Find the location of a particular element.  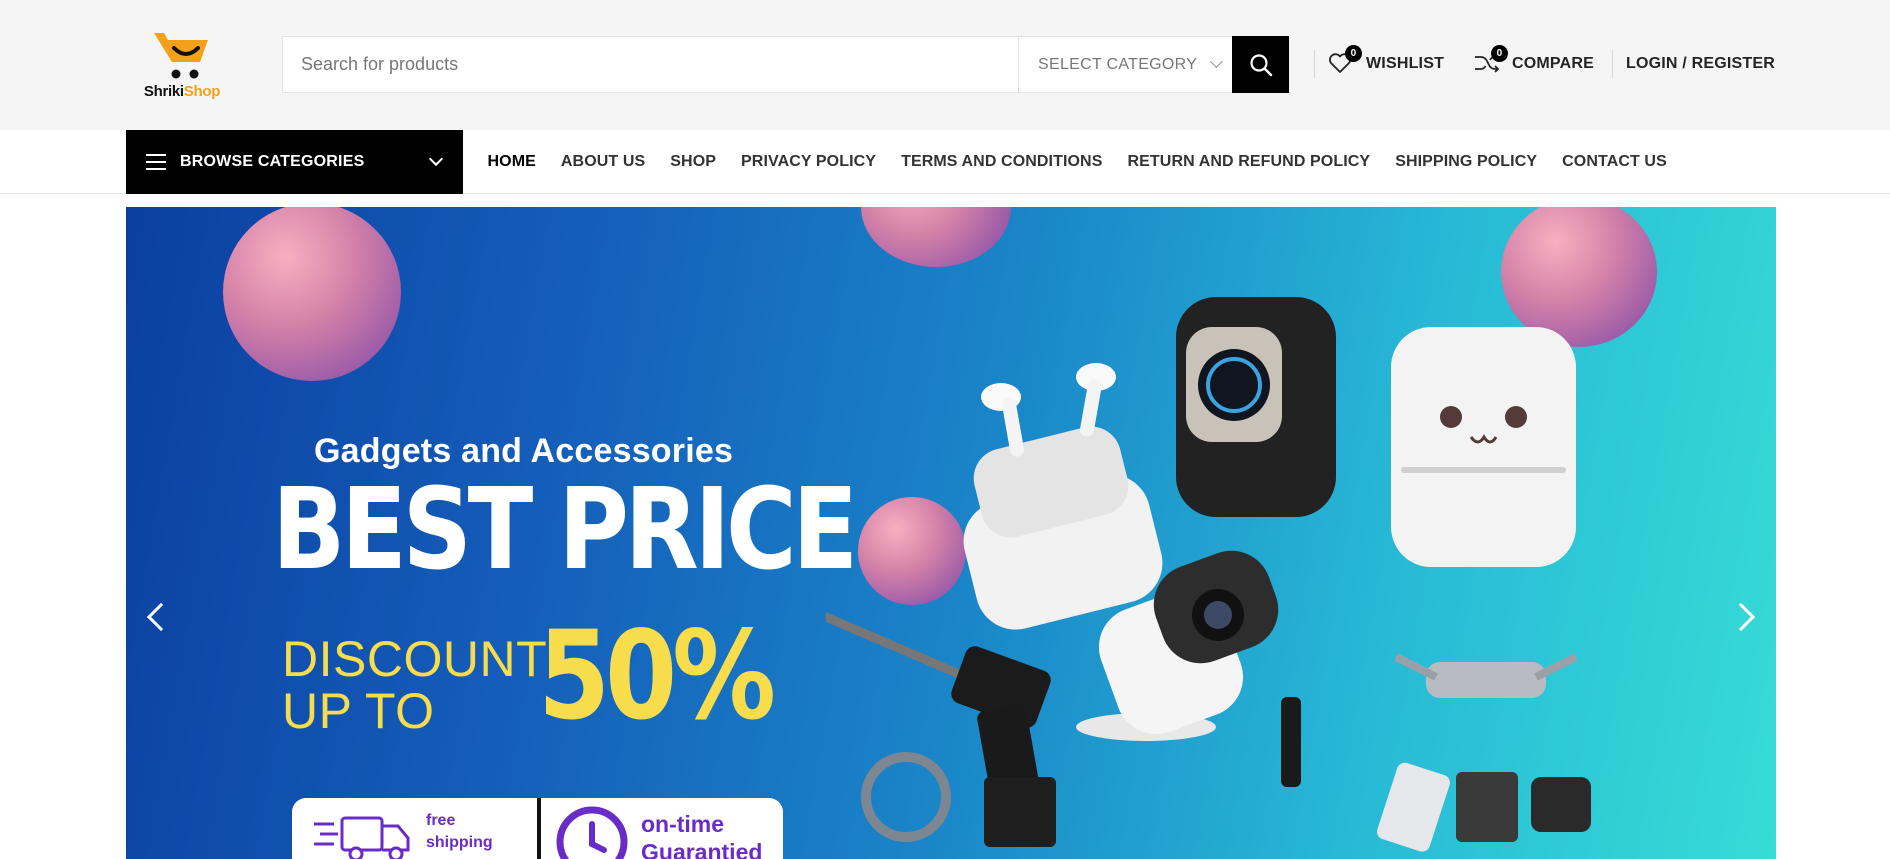

nav-item-shipping-policy: SHIPPING POLICY is located at coordinates (1466, 162).